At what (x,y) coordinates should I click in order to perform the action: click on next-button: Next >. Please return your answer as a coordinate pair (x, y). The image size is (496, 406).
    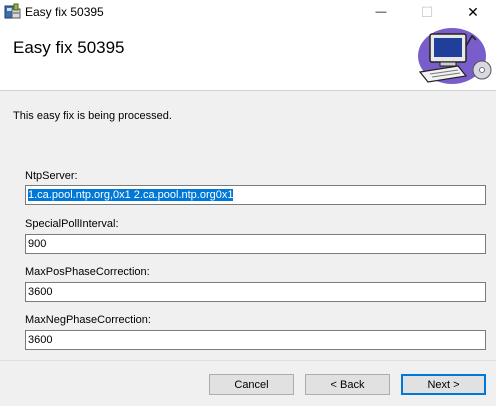
    Looking at the image, I should click on (443, 384).